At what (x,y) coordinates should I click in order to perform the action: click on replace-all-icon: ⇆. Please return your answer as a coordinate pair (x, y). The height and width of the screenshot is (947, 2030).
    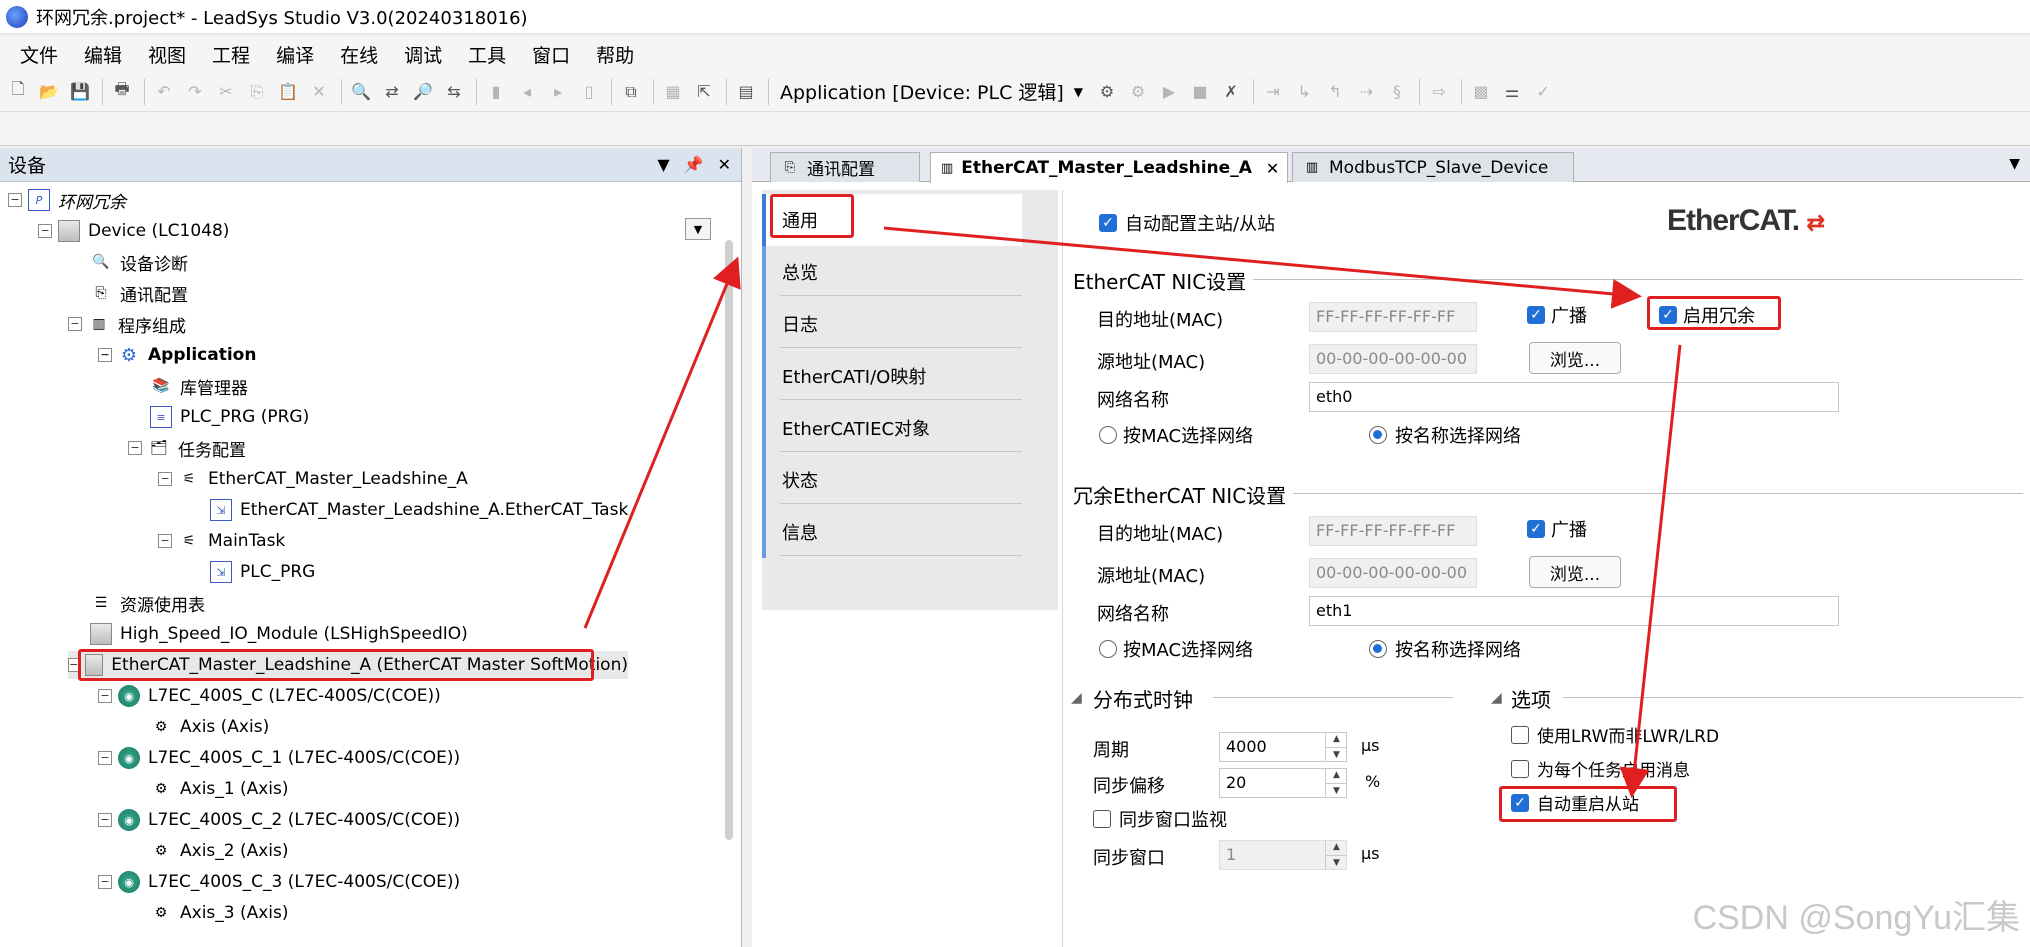
    Looking at the image, I should click on (454, 92).